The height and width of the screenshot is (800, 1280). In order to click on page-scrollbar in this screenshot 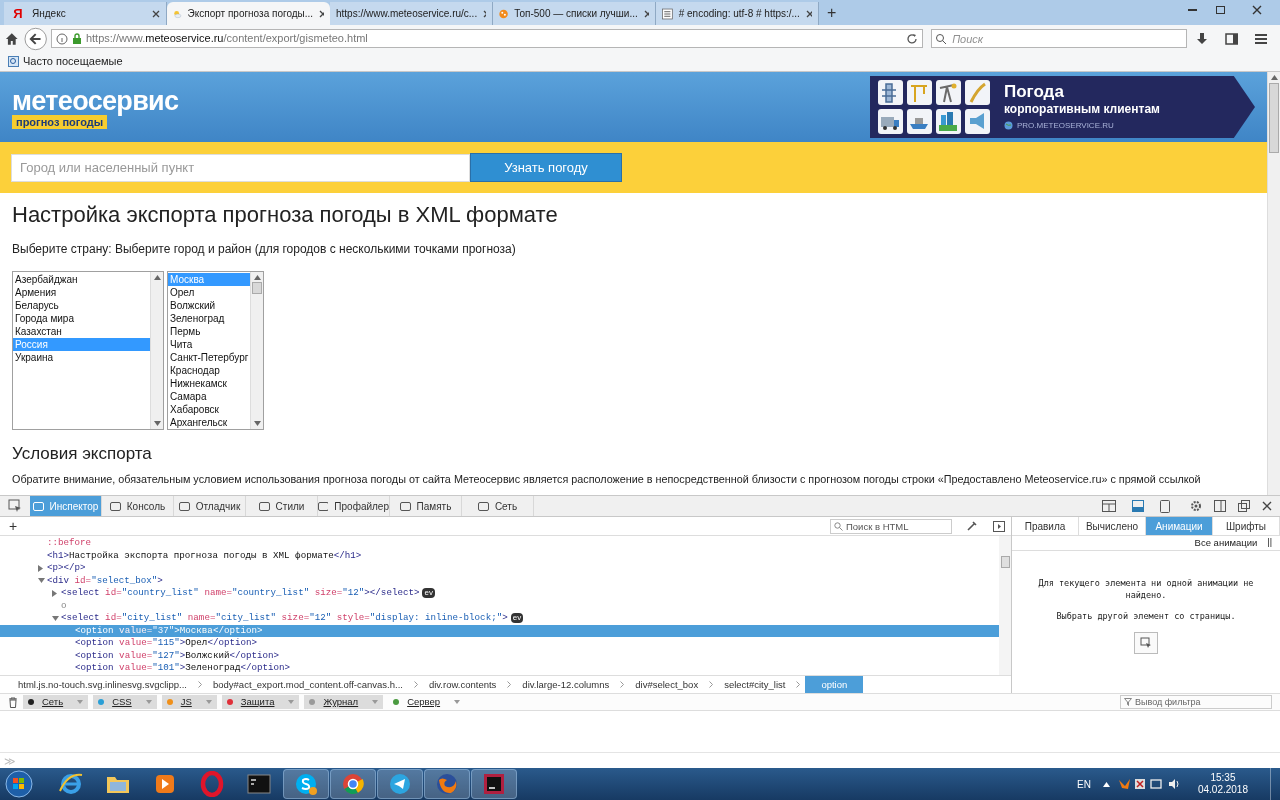, I will do `click(1273, 283)`.